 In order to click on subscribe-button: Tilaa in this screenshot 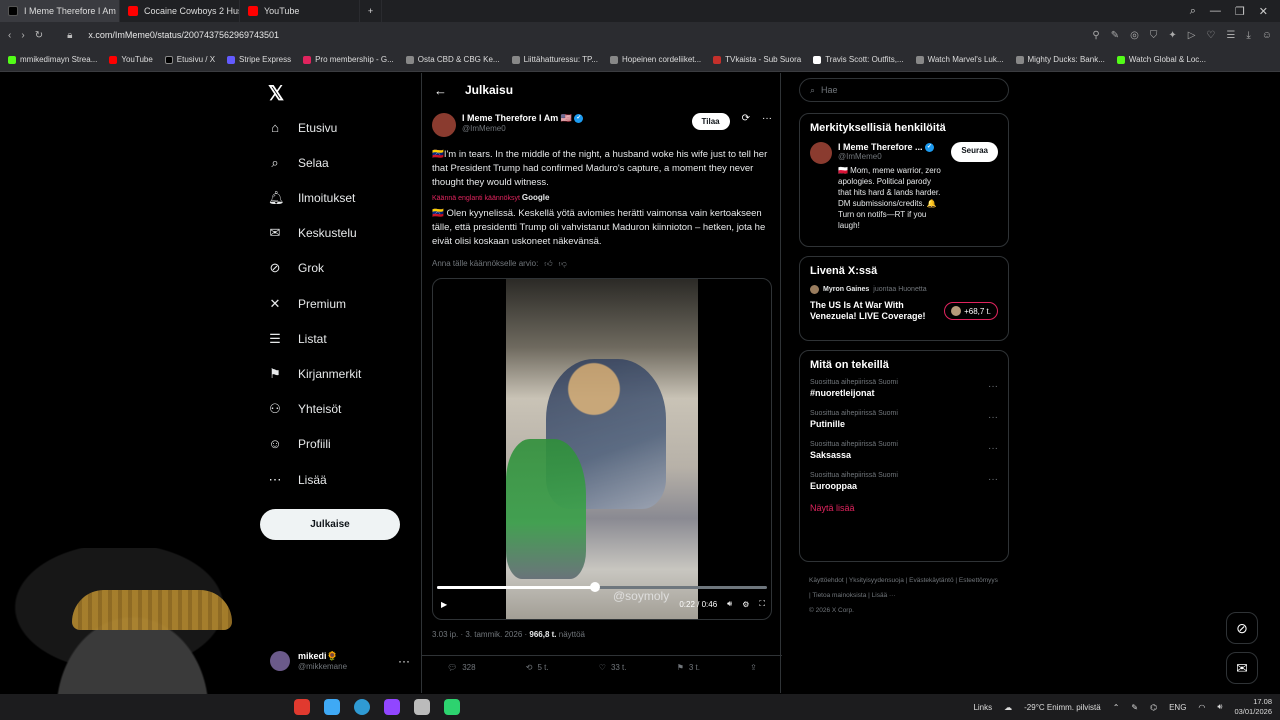, I will do `click(710, 121)`.